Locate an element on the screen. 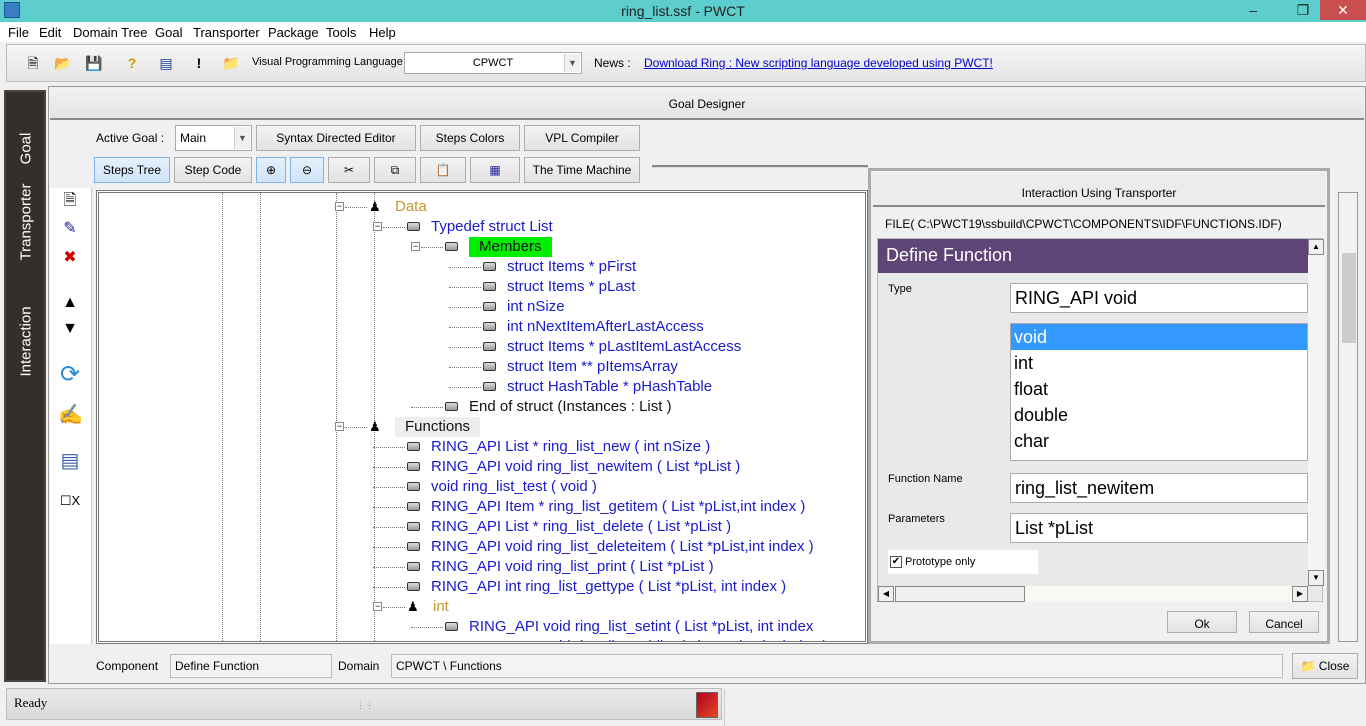 The width and height of the screenshot is (1366, 726). write-icon: ✍ is located at coordinates (70, 415).